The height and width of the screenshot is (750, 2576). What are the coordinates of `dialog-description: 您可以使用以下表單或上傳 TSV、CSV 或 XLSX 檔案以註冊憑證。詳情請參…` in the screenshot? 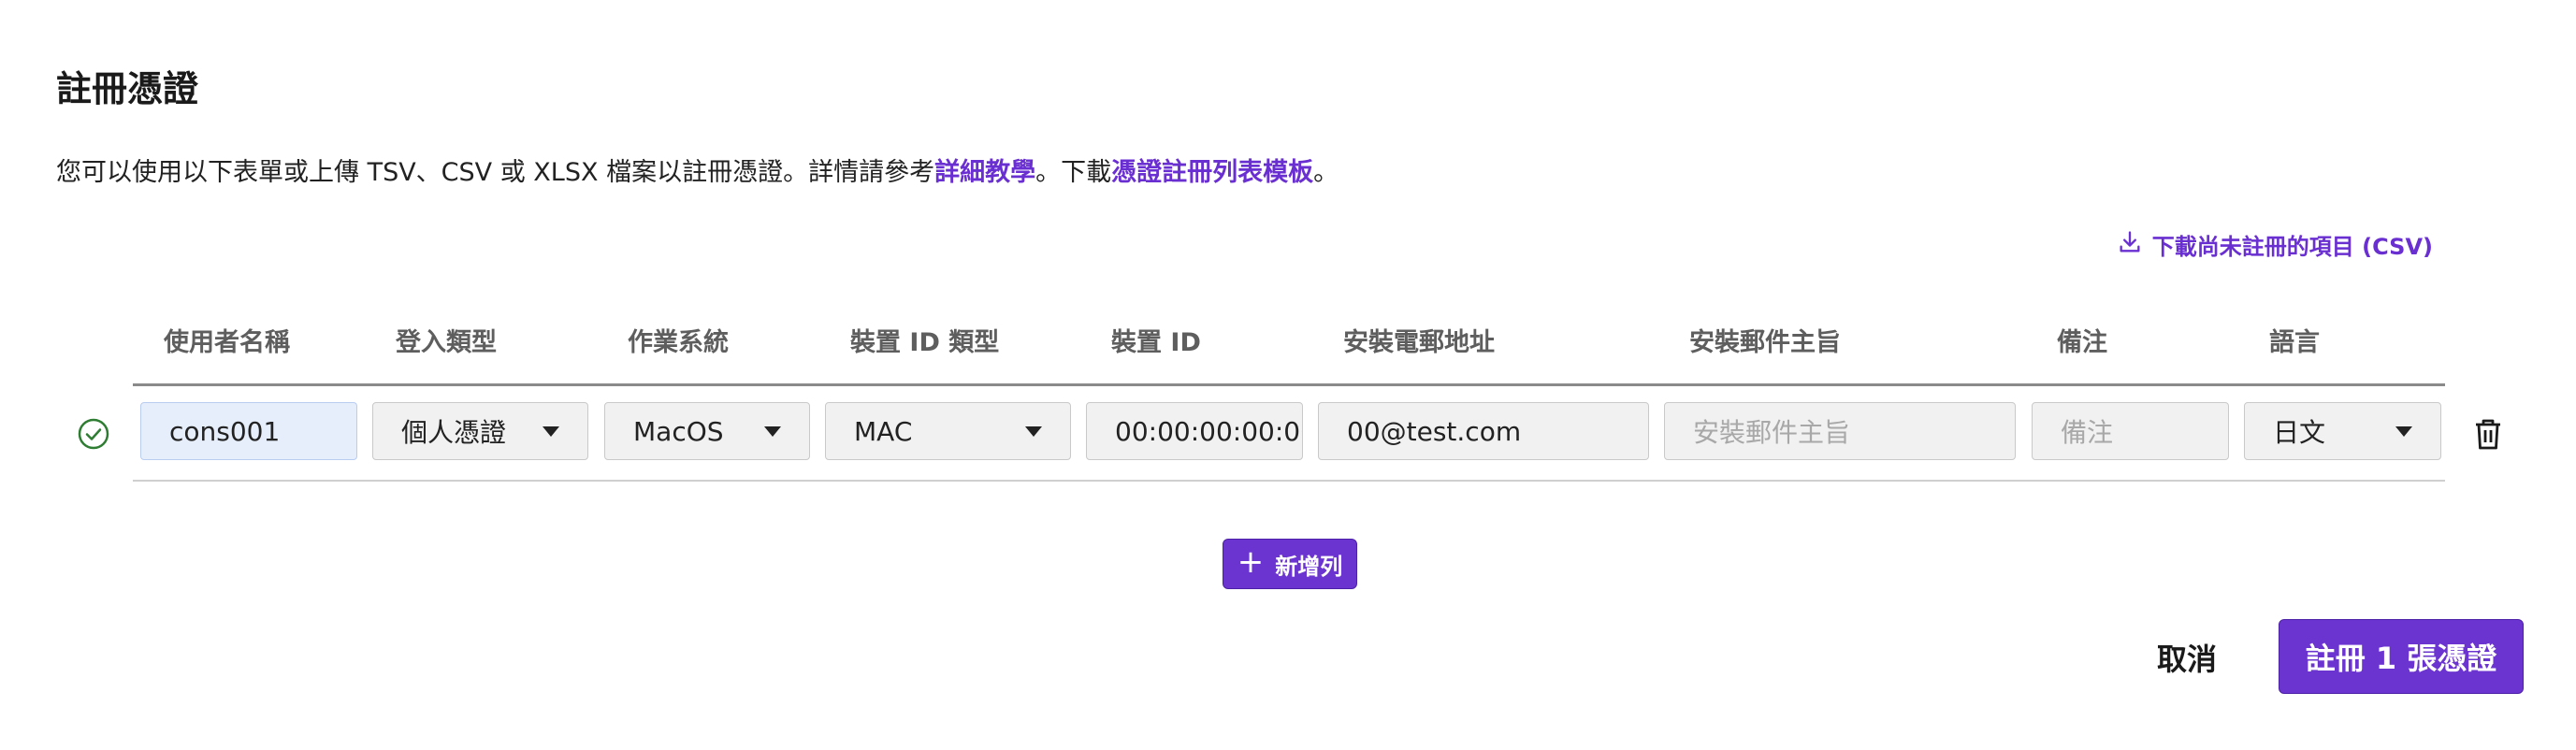 It's located at (698, 169).